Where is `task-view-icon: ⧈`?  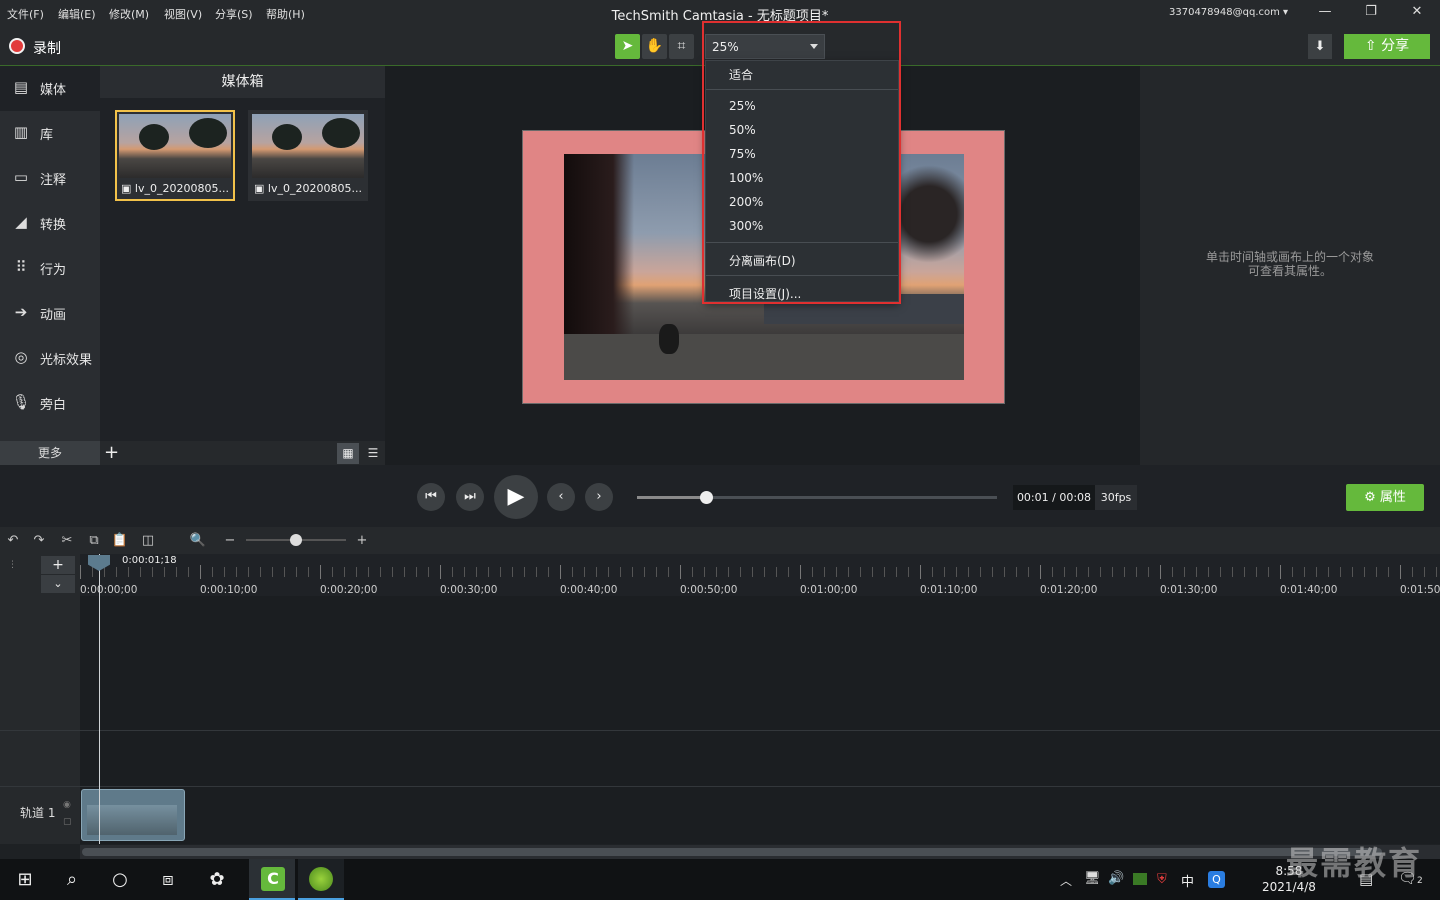 task-view-icon: ⧈ is located at coordinates (168, 880).